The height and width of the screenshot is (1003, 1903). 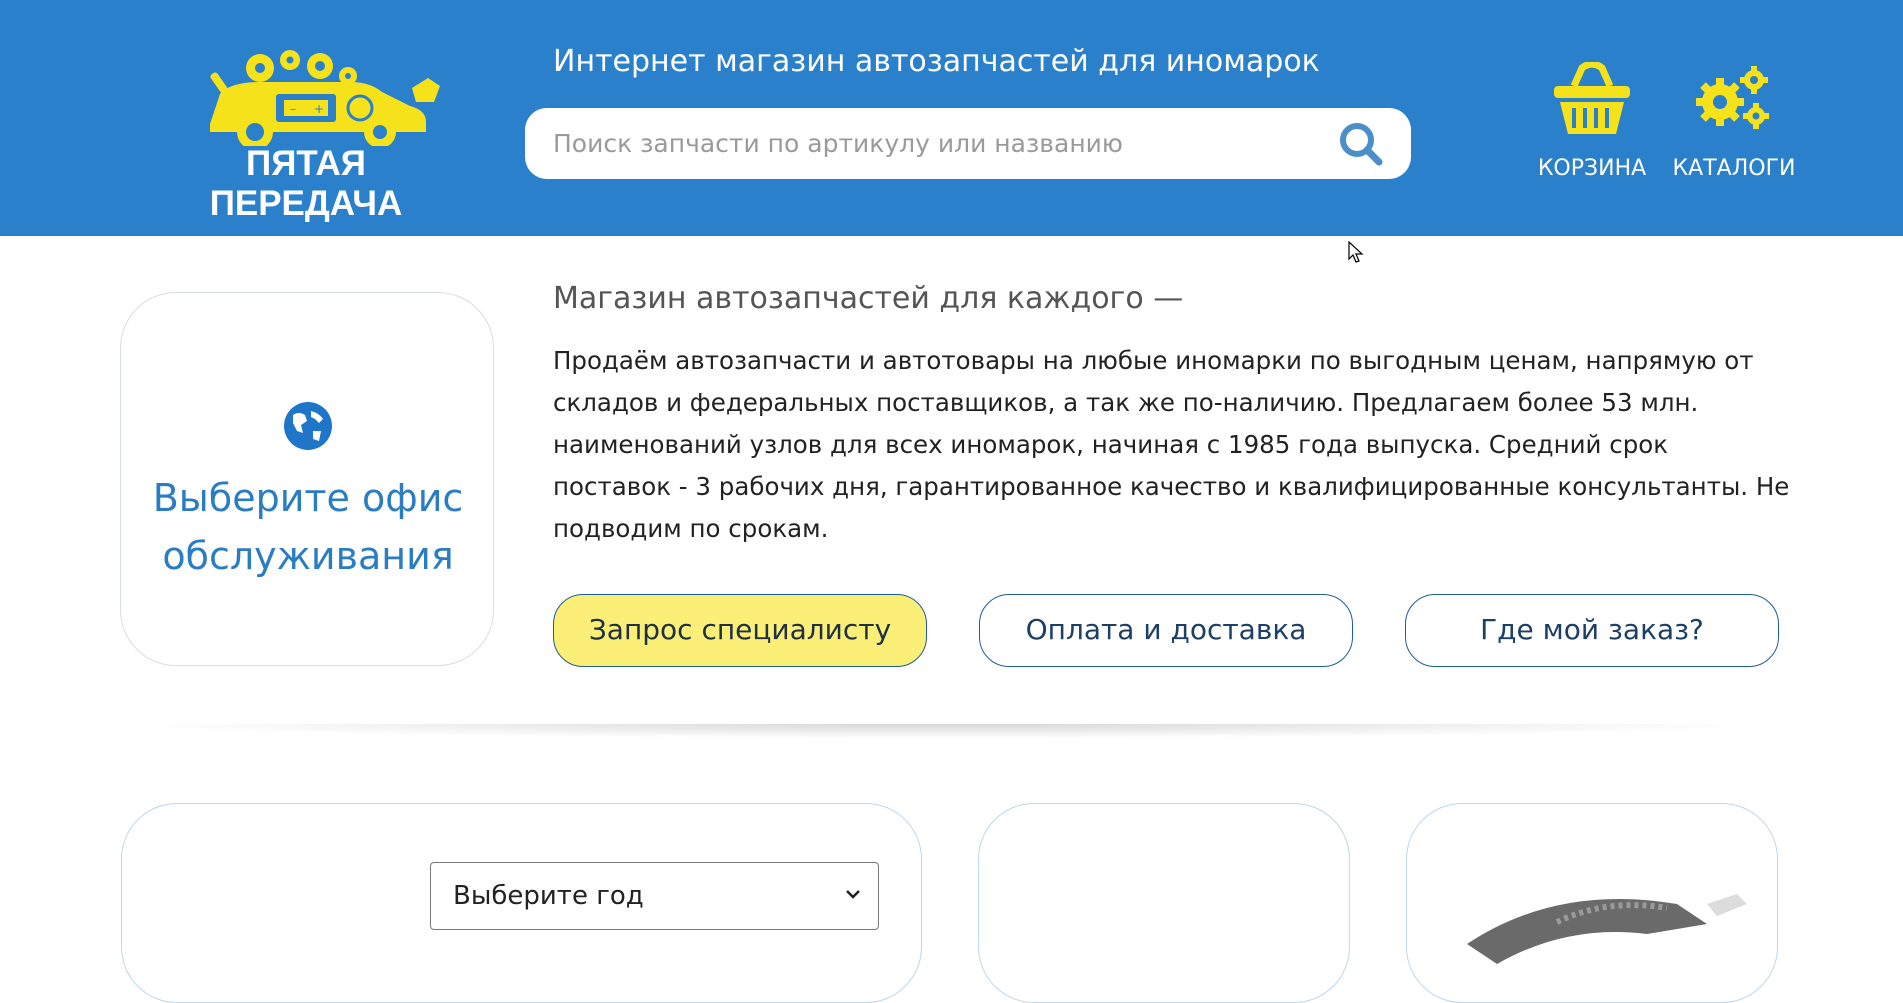 What do you see at coordinates (740, 630) in the screenshot?
I see `specialist-request-button: Запрос специалисту` at bounding box center [740, 630].